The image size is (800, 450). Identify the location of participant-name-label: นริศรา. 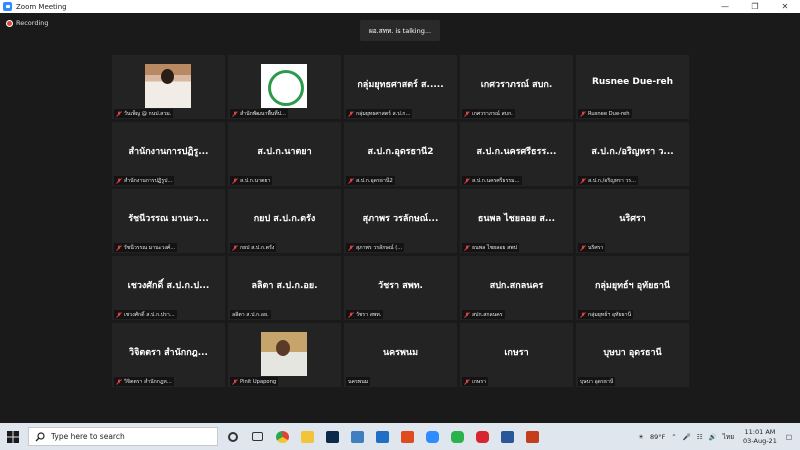
(592, 247).